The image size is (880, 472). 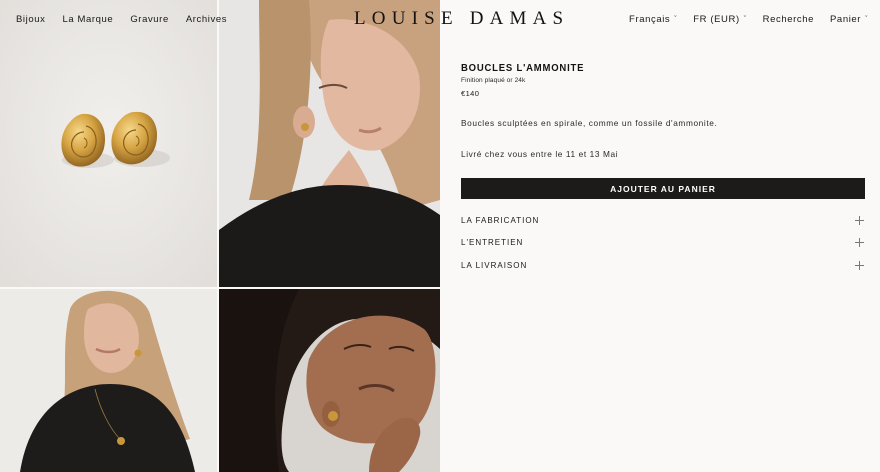 What do you see at coordinates (500, 220) in the screenshot?
I see `accordion-label: LA FABRICATION` at bounding box center [500, 220].